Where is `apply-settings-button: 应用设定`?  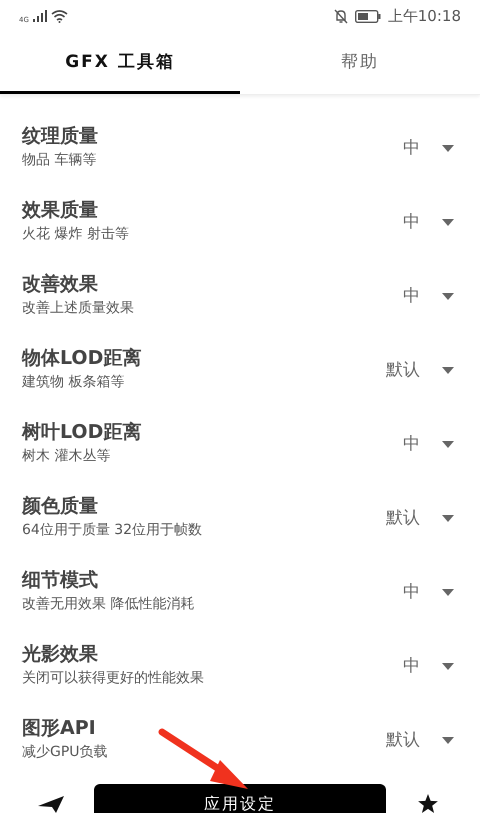 apply-settings-button: 应用设定 is located at coordinates (240, 798).